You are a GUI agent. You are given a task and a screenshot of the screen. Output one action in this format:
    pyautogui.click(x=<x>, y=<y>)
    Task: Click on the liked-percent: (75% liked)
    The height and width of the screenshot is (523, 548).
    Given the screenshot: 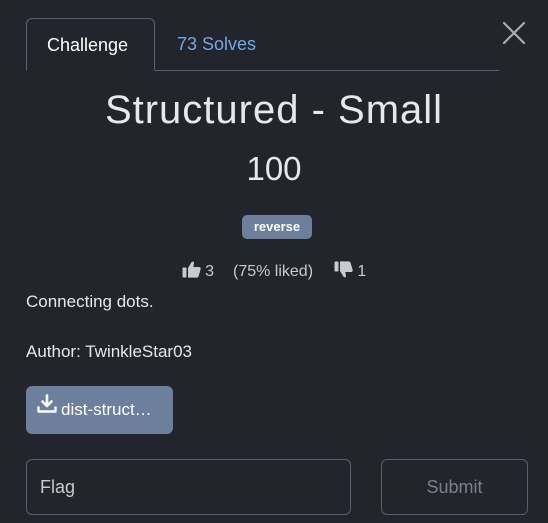 What is the action you would take?
    pyautogui.click(x=273, y=271)
    